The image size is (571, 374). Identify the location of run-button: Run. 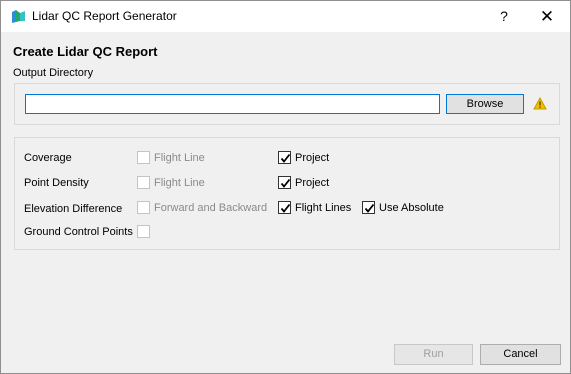
(433, 354).